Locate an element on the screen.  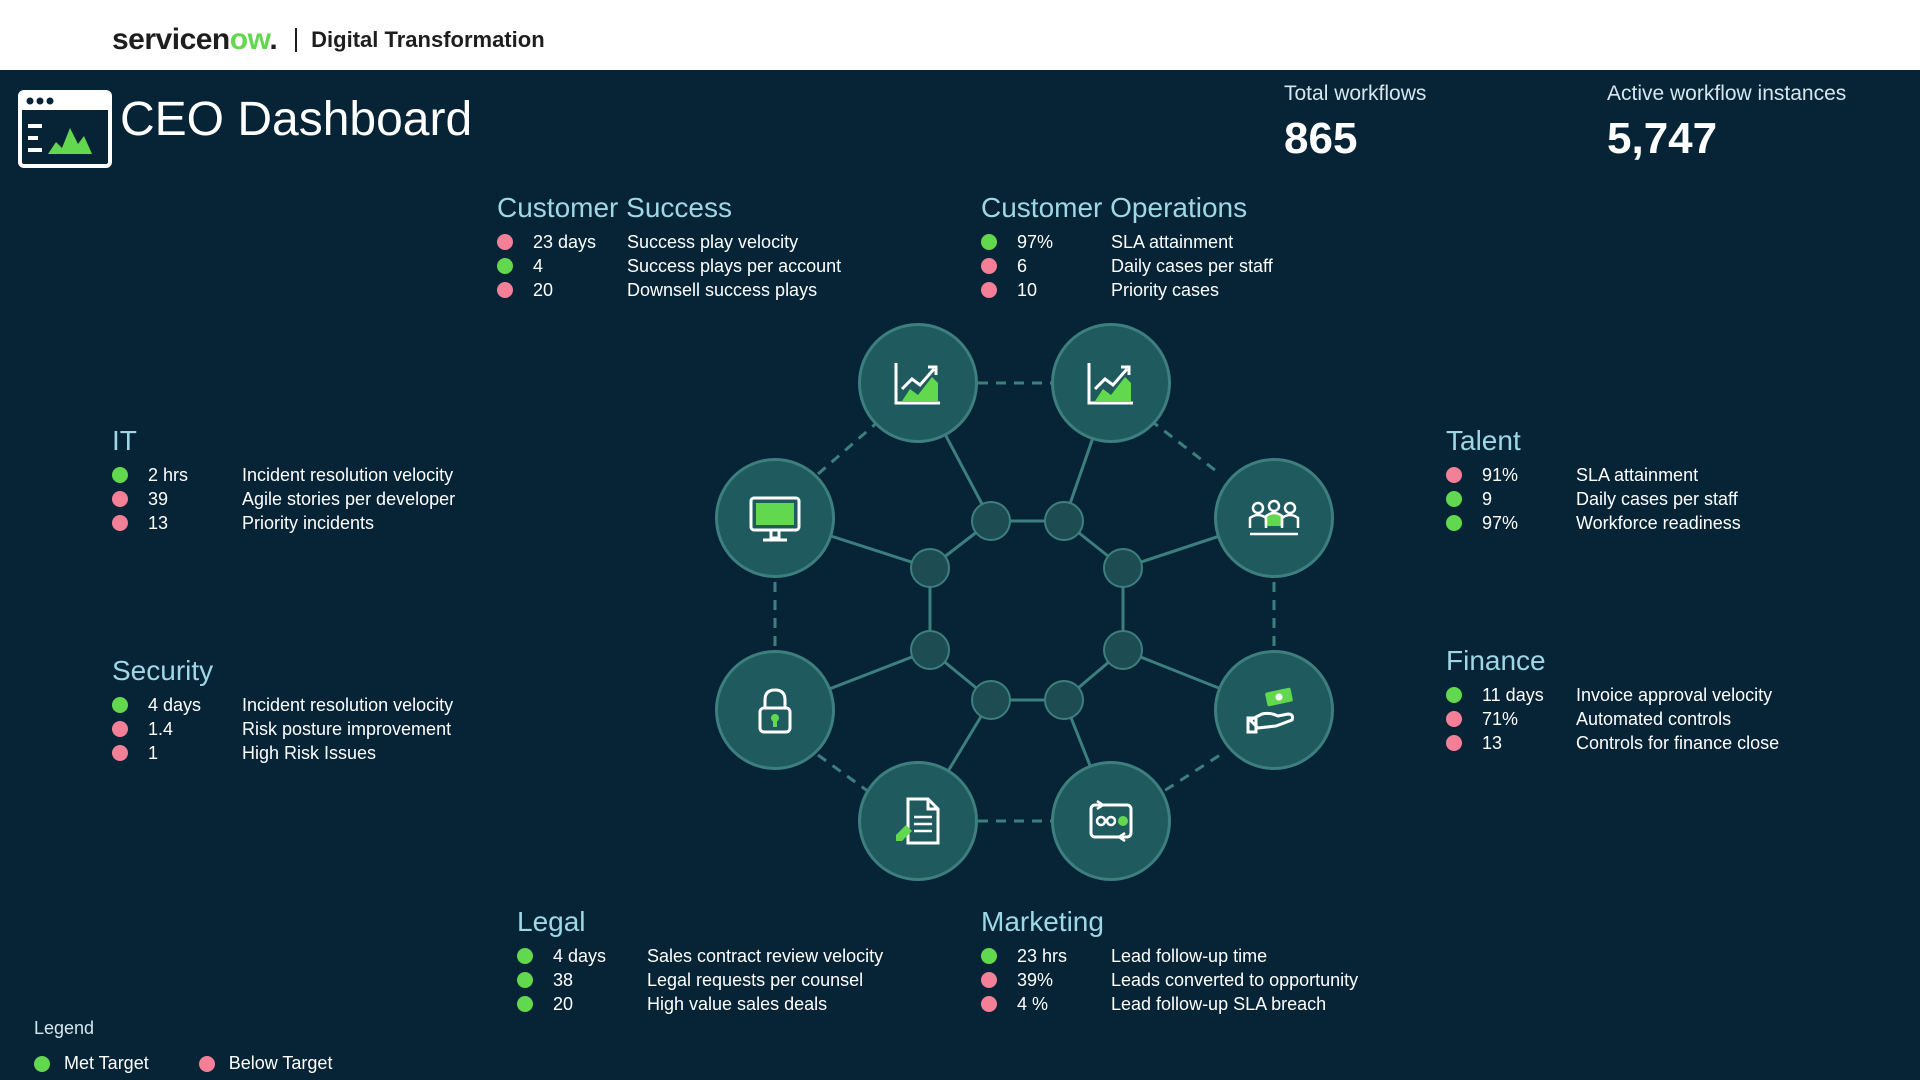
marketing-node is located at coordinates (1111, 821).